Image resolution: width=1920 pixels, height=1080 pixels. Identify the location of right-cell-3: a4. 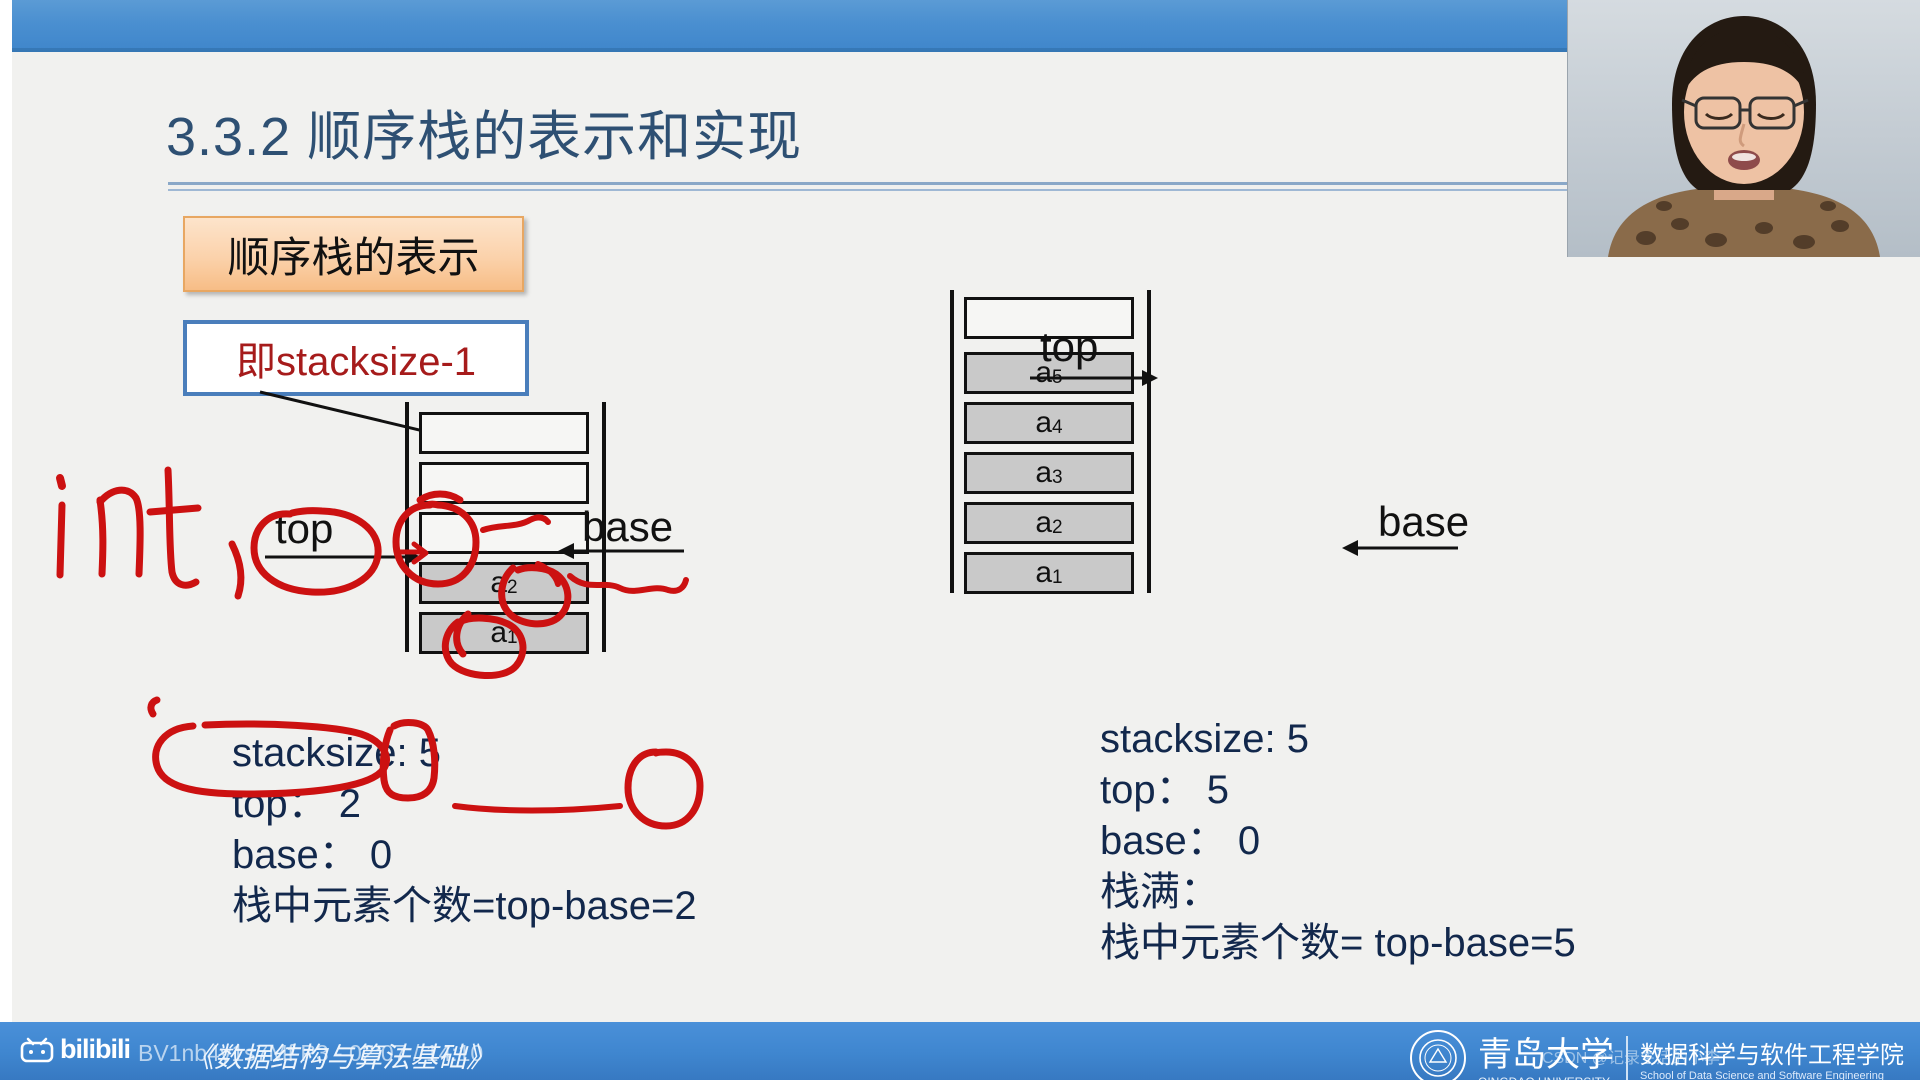
(1049, 423).